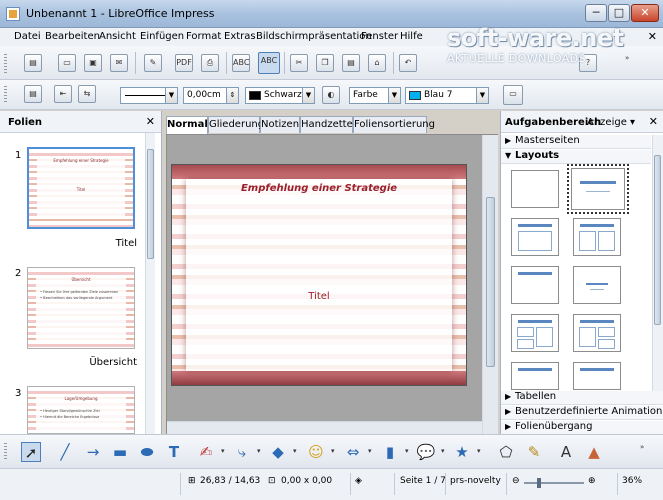 This screenshot has width=663, height=500. Describe the element at coordinates (269, 63) in the screenshot. I see `autospellcheck-icon: ABC` at that location.